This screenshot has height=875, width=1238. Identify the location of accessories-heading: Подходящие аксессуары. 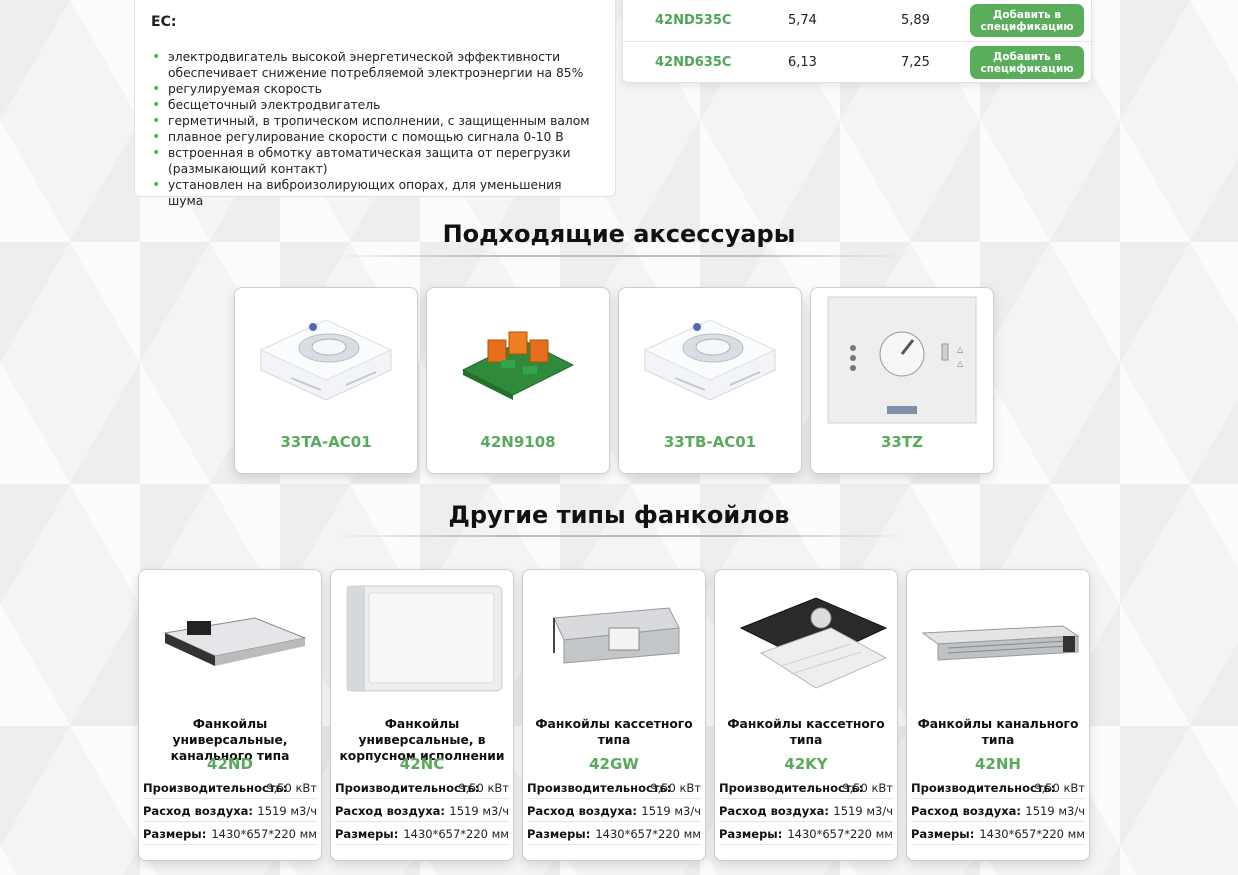
(619, 234).